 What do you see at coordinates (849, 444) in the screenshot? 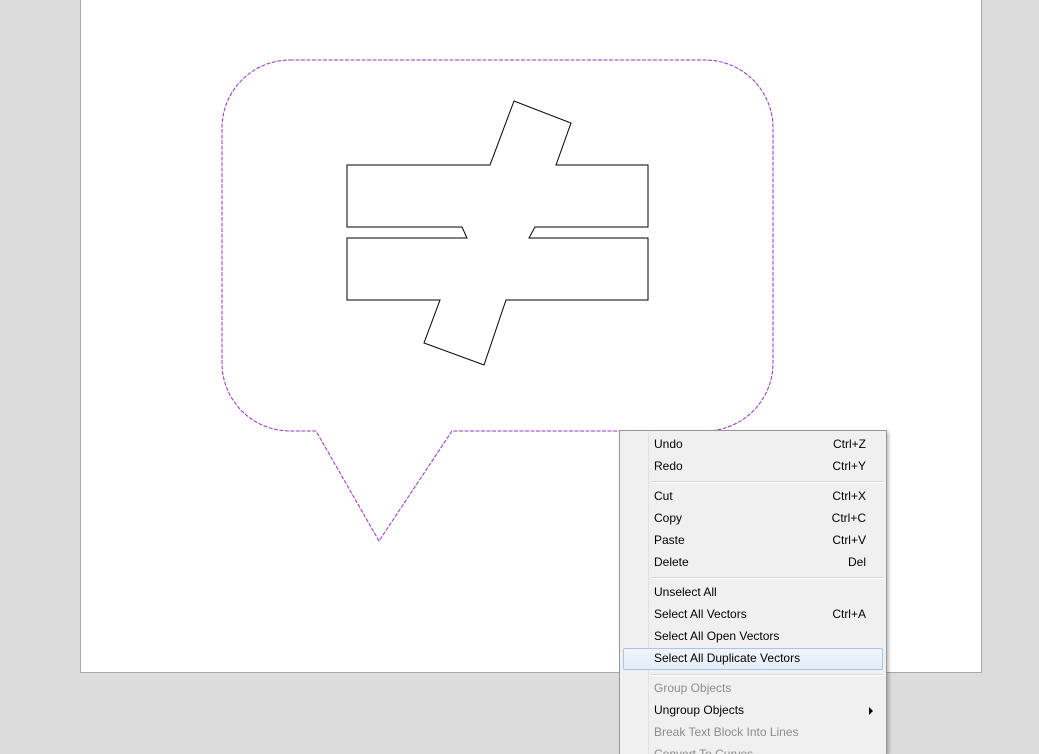
I see `menu-item-shortcut: Ctrl+Z` at bounding box center [849, 444].